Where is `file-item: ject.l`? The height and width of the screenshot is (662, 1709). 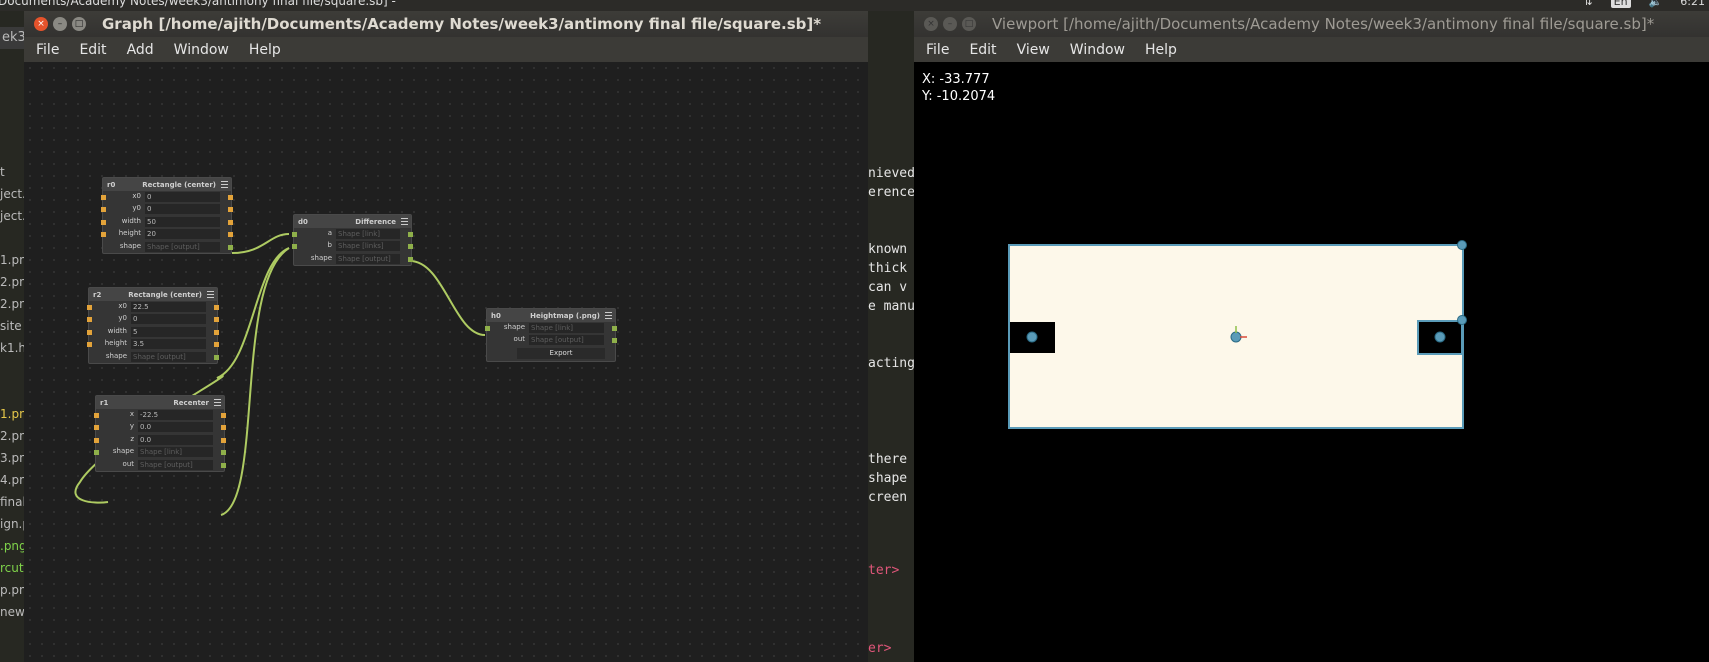
file-item: ject.l is located at coordinates (12, 194).